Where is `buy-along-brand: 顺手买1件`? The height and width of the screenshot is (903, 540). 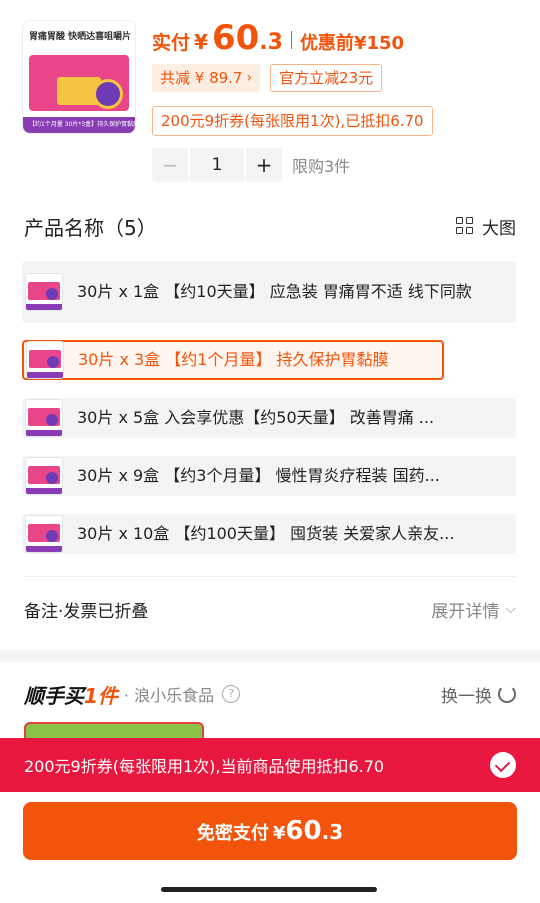
buy-along-brand: 顺手买1件 is located at coordinates (71, 695).